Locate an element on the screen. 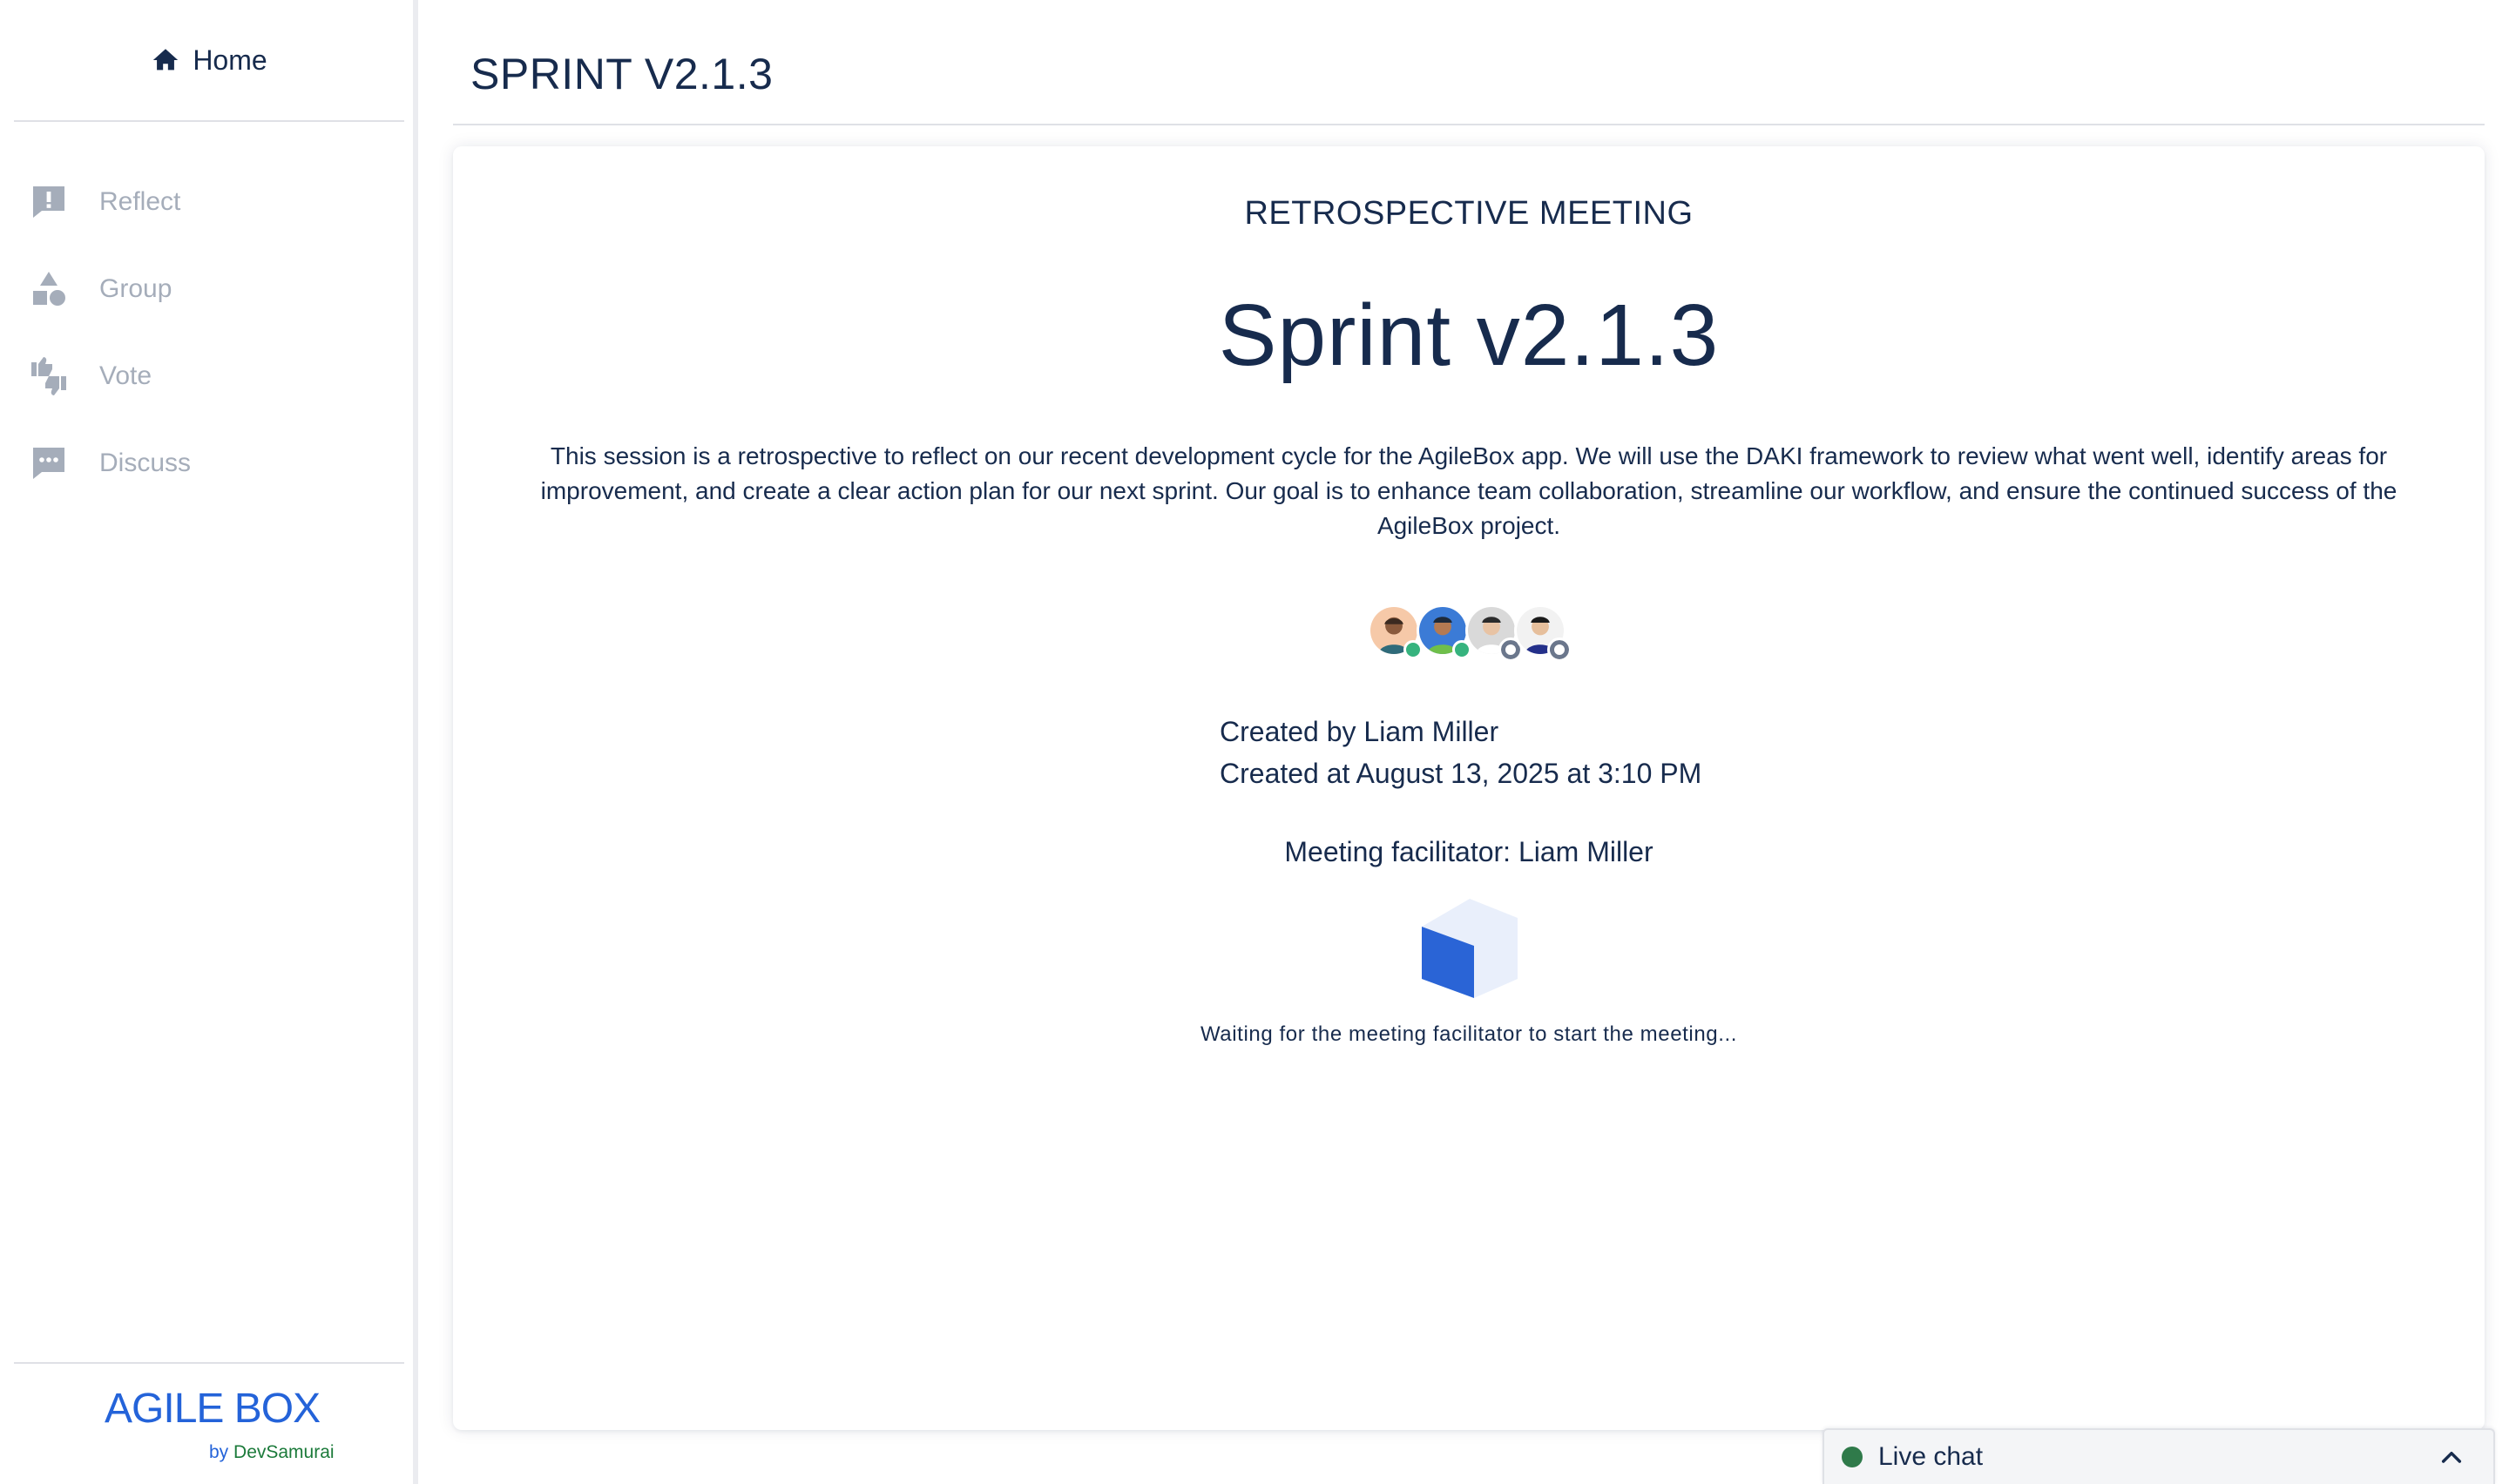 Image resolution: width=2509 pixels, height=1484 pixels. logo-byline: by DevSamurai is located at coordinates (272, 1452).